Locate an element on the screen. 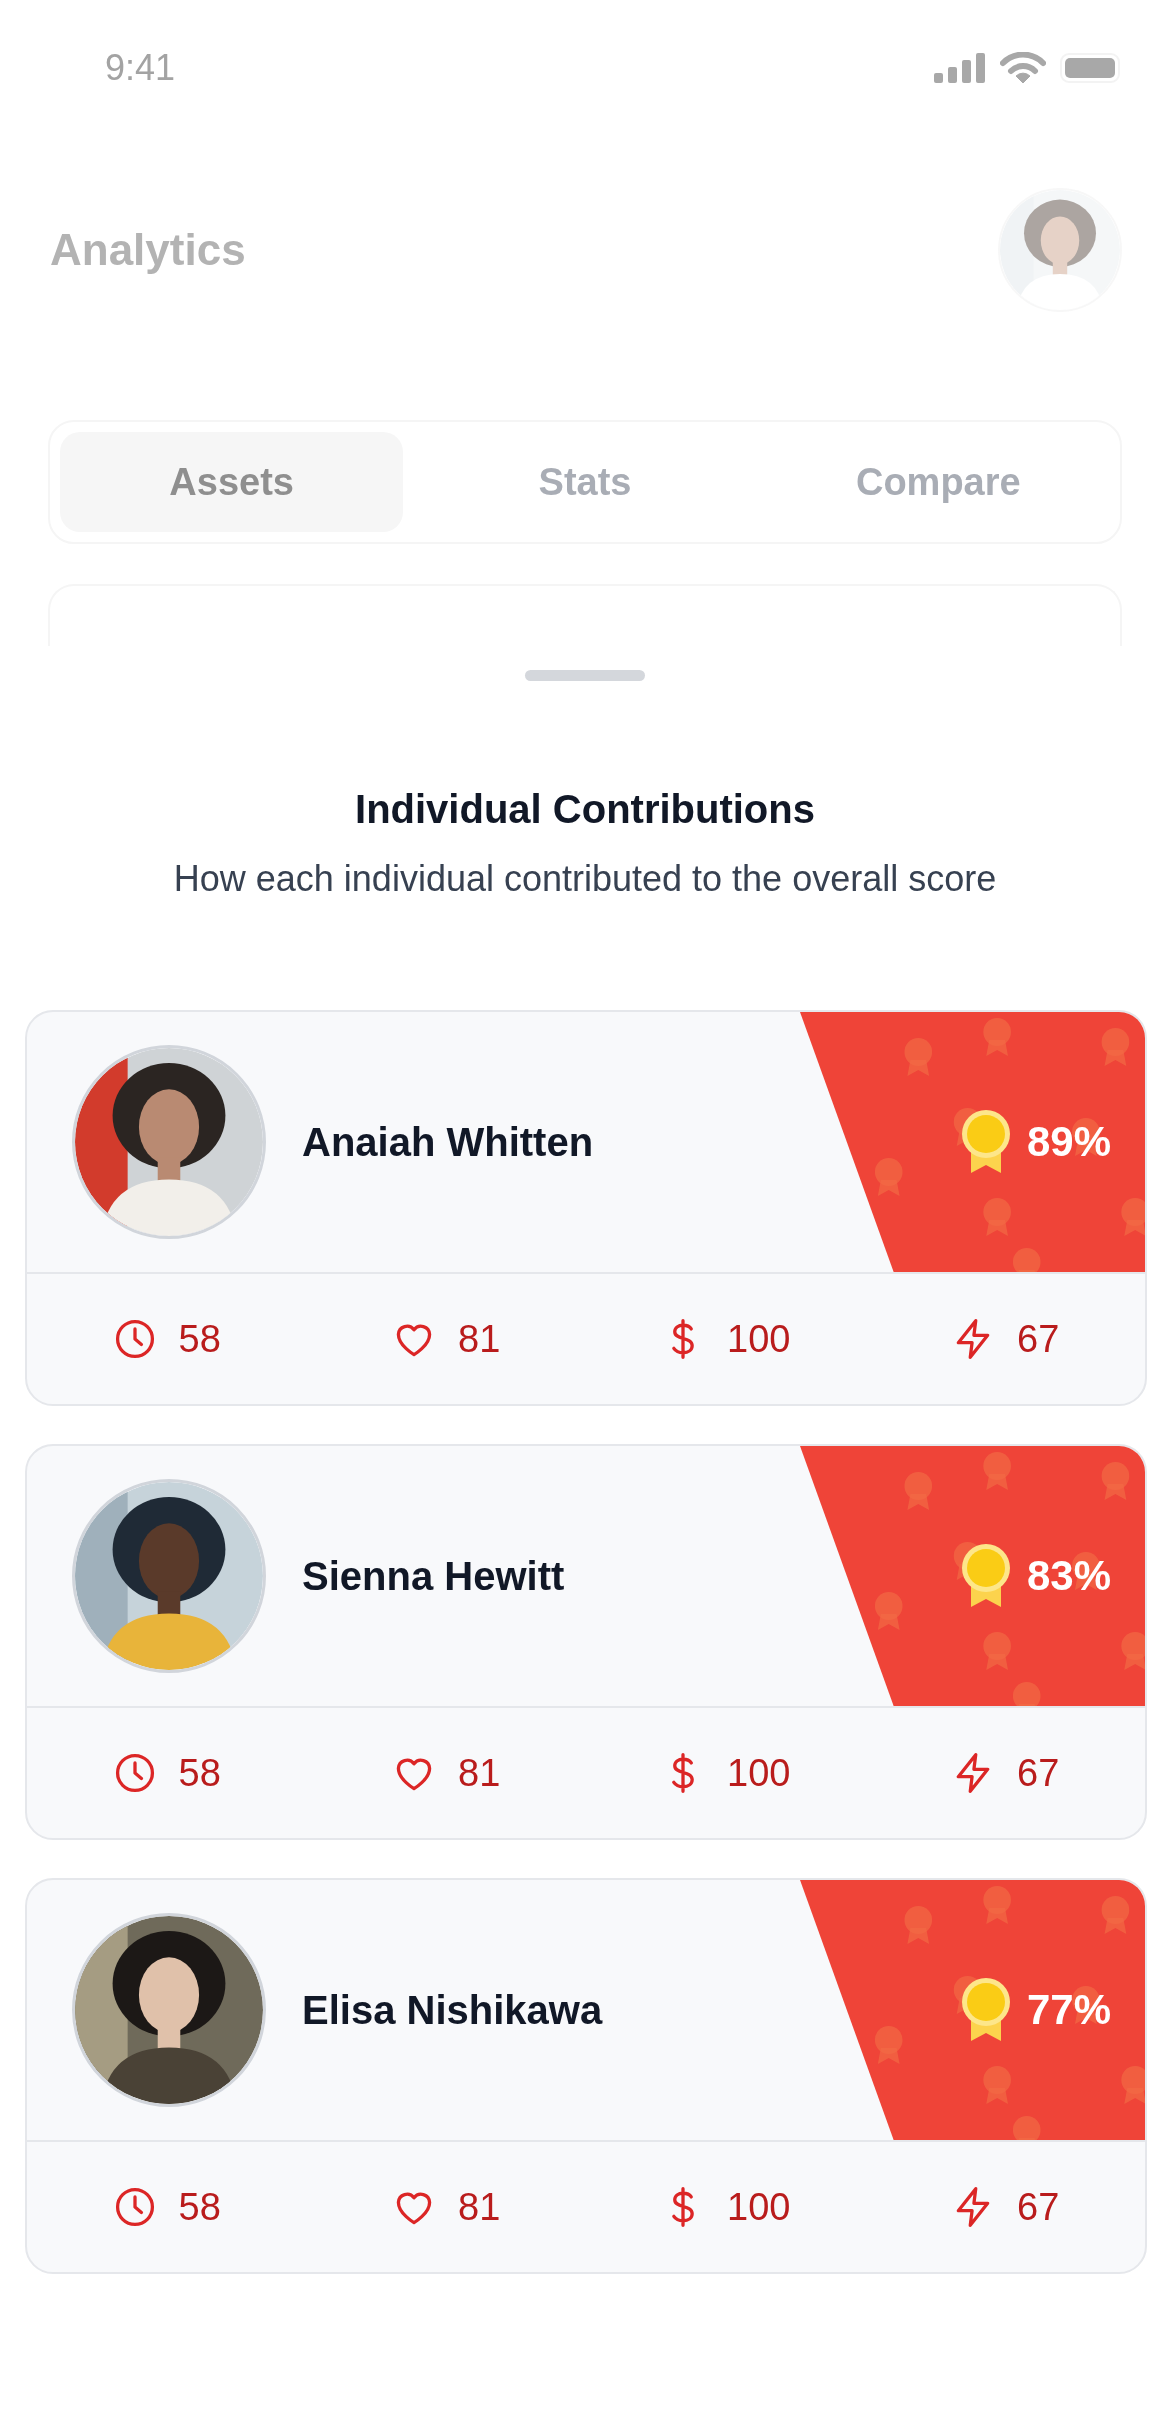 Image resolution: width=1170 pixels, height=2436 pixels. tab: Assets is located at coordinates (232, 482).